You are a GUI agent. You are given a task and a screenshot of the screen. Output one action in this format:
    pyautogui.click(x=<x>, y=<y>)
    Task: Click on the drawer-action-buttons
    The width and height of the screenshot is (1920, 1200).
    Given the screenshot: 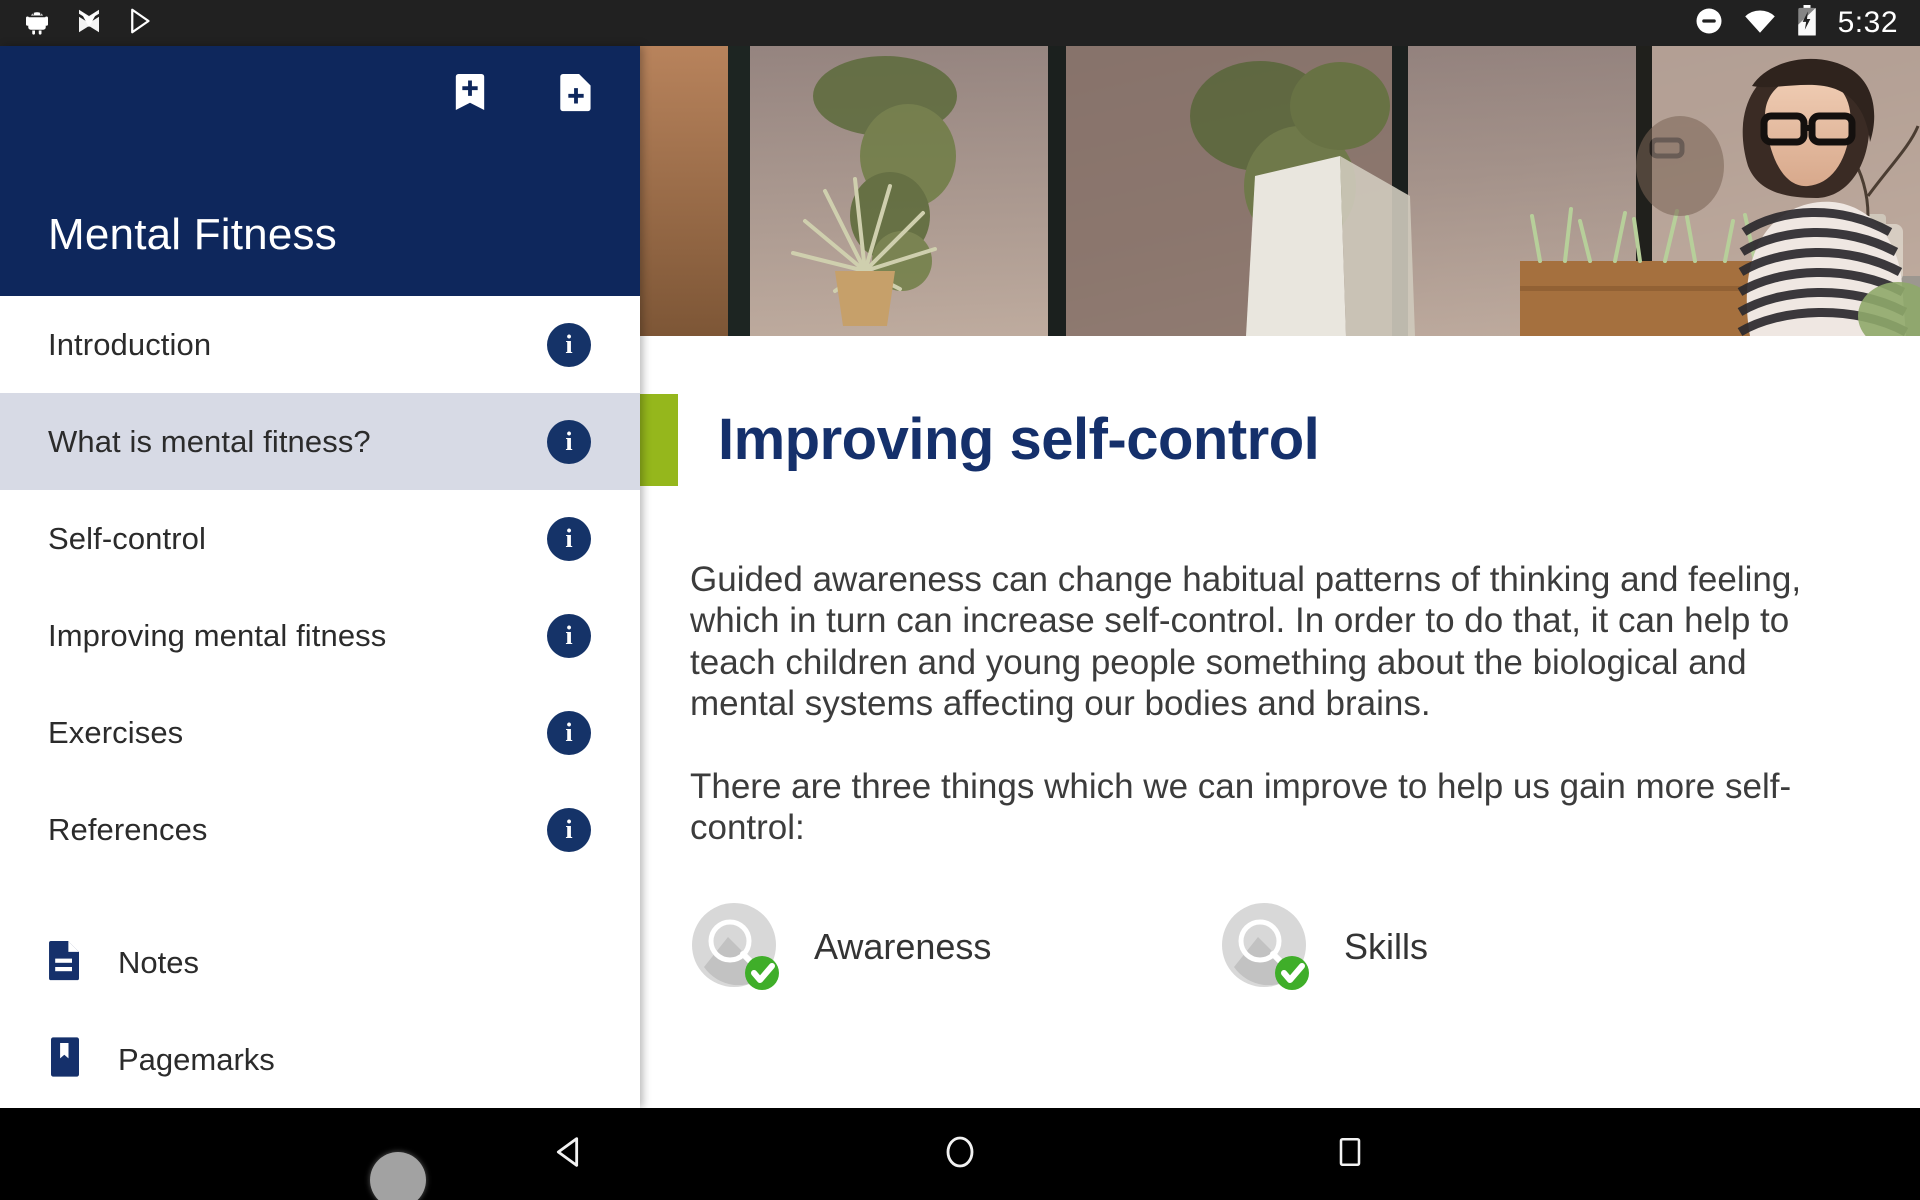 What is the action you would take?
    pyautogui.click(x=523, y=94)
    